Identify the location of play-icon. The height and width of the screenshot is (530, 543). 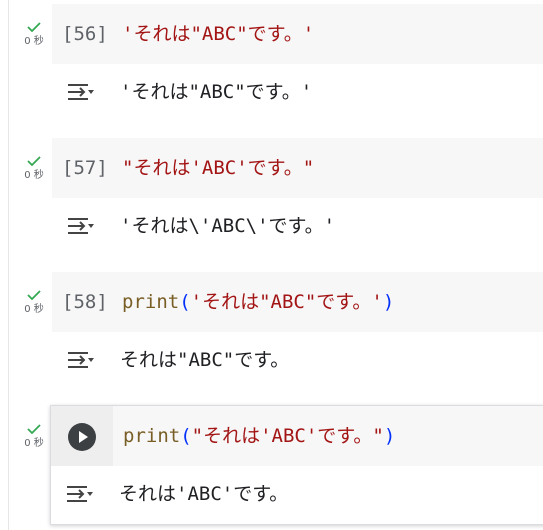
(83, 437).